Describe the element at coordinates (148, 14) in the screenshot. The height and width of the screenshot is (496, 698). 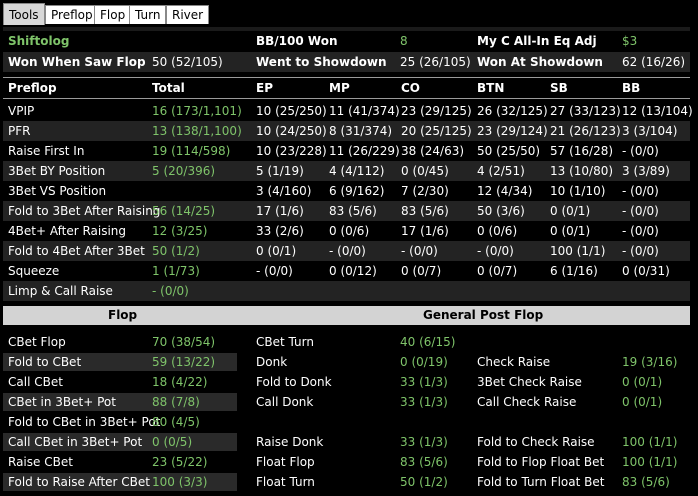
I see `tab-turn: Turn` at that location.